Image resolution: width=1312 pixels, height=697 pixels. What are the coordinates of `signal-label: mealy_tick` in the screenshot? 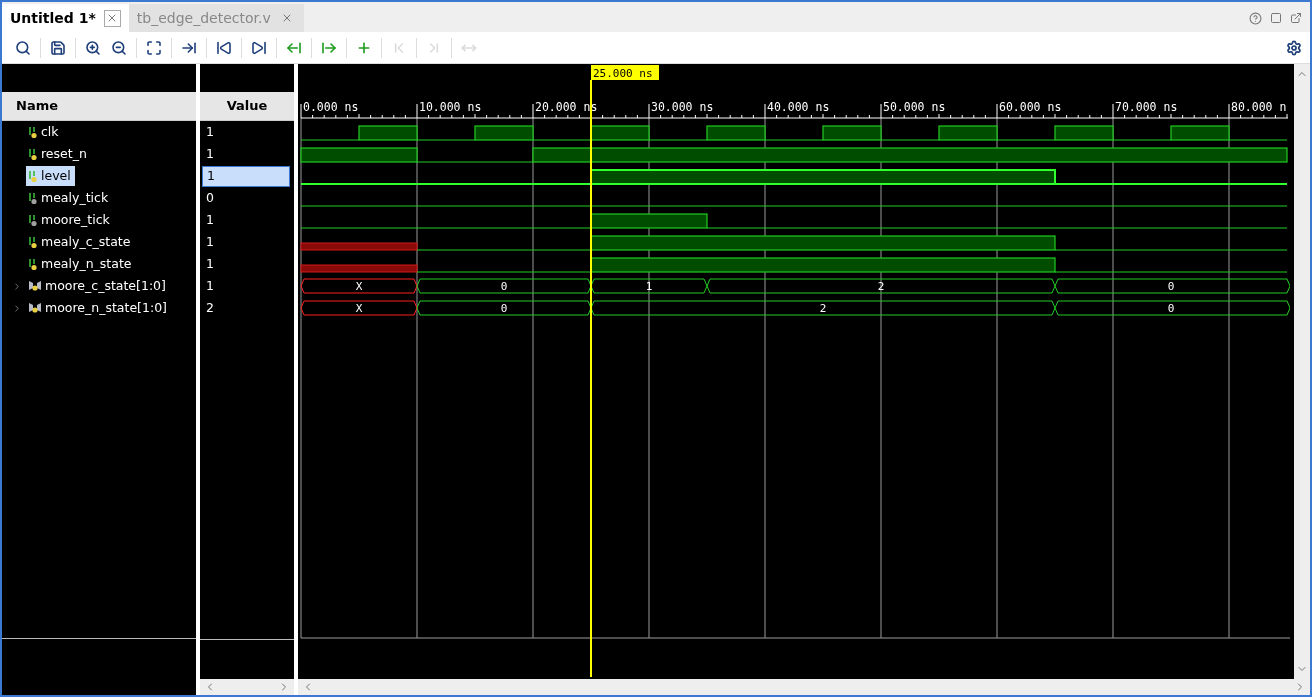 It's located at (75, 197).